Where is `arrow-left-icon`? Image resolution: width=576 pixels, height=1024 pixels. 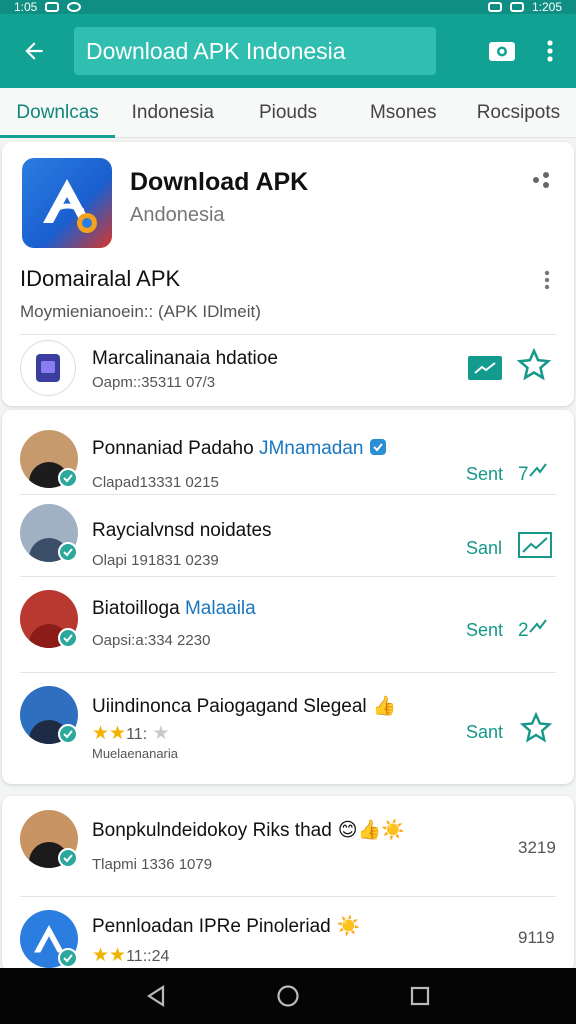 arrow-left-icon is located at coordinates (34, 51).